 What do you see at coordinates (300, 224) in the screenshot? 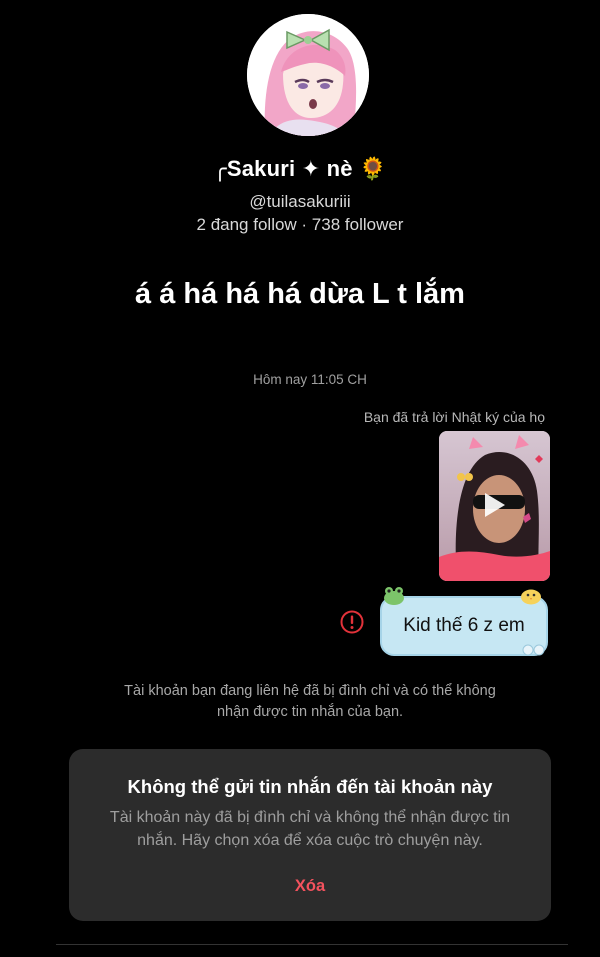
I see `follow-stats: 2 đang follow · 738 follower` at bounding box center [300, 224].